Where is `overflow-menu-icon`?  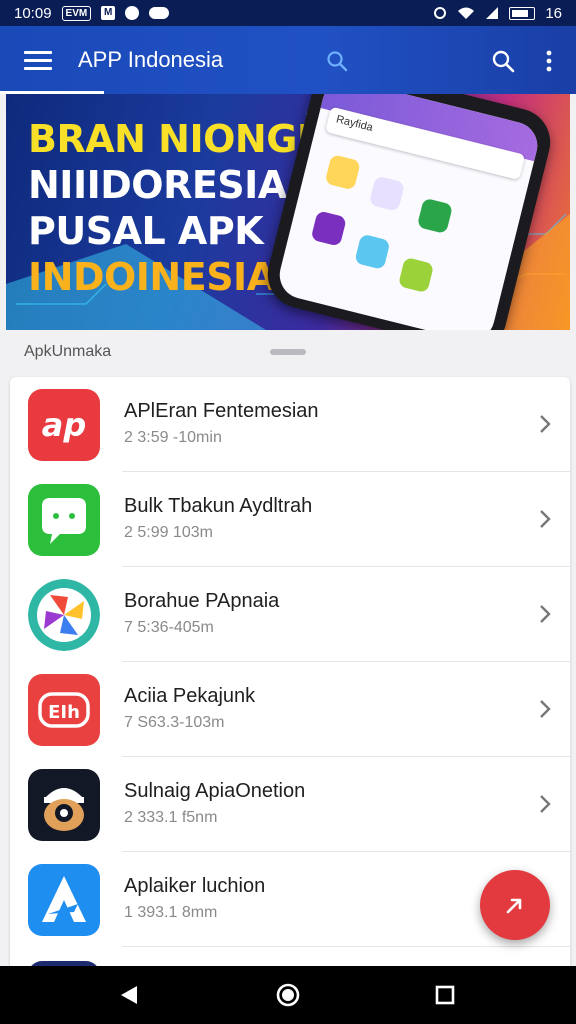
overflow-menu-icon is located at coordinates (549, 61).